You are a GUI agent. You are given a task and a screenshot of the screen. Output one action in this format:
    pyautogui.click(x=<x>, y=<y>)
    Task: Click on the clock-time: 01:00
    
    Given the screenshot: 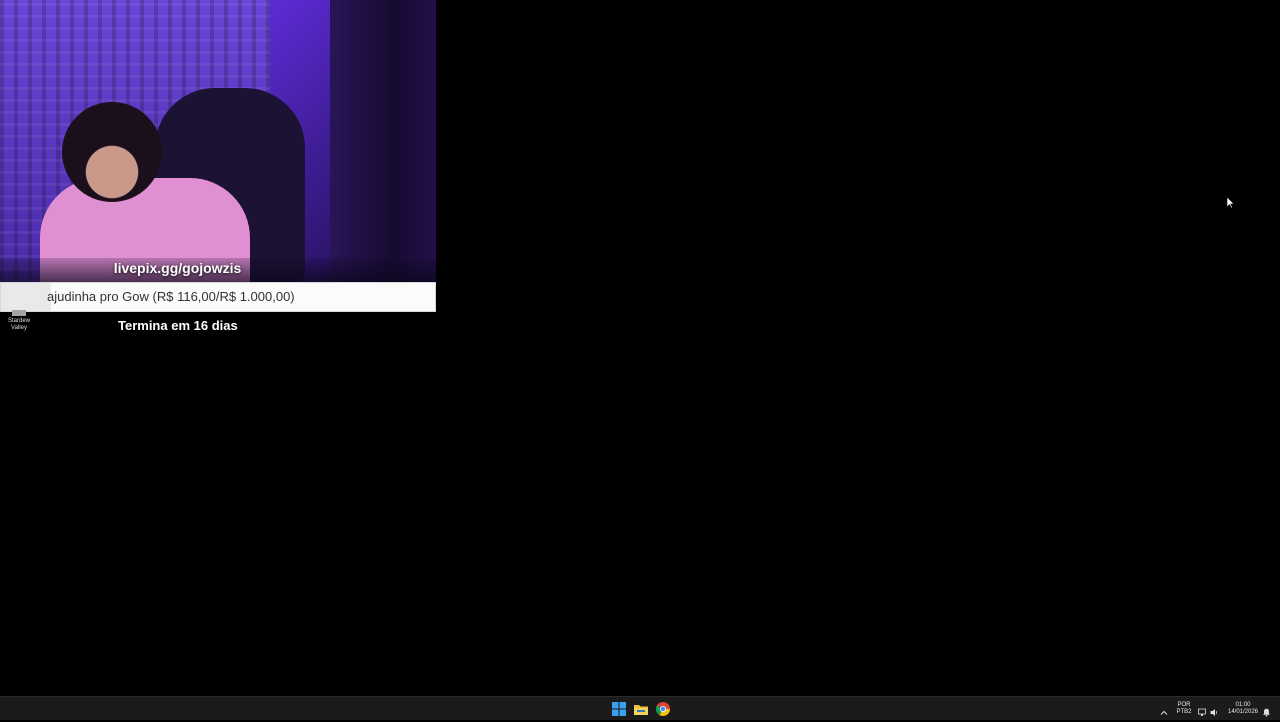 What is the action you would take?
    pyautogui.click(x=1243, y=705)
    